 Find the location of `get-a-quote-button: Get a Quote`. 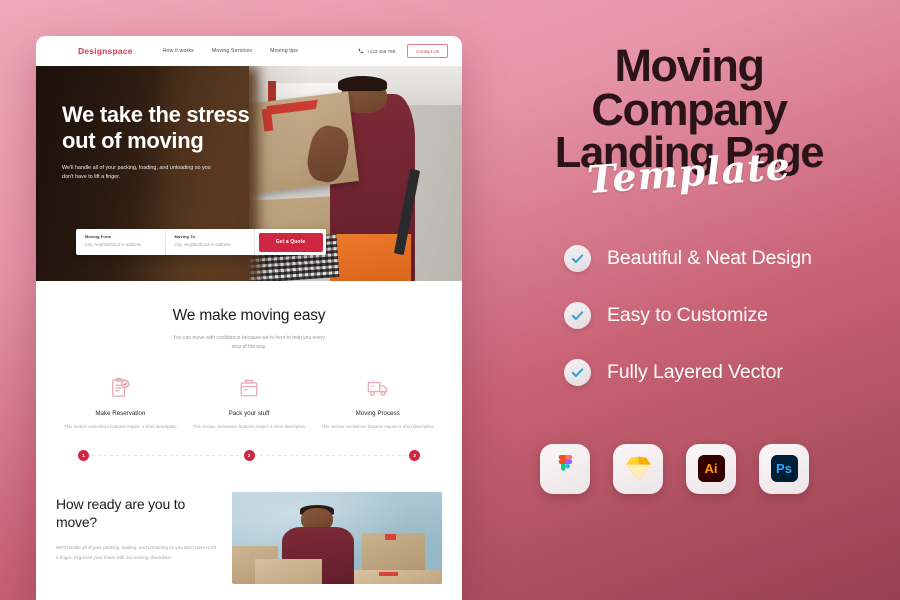

get-a-quote-button: Get a Quote is located at coordinates (290, 242).